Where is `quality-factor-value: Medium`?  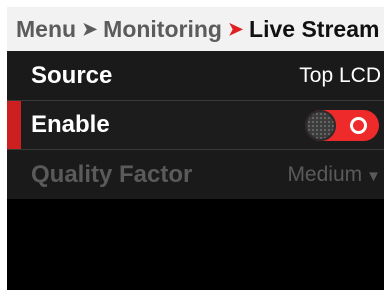
quality-factor-value: Medium is located at coordinates (325, 174).